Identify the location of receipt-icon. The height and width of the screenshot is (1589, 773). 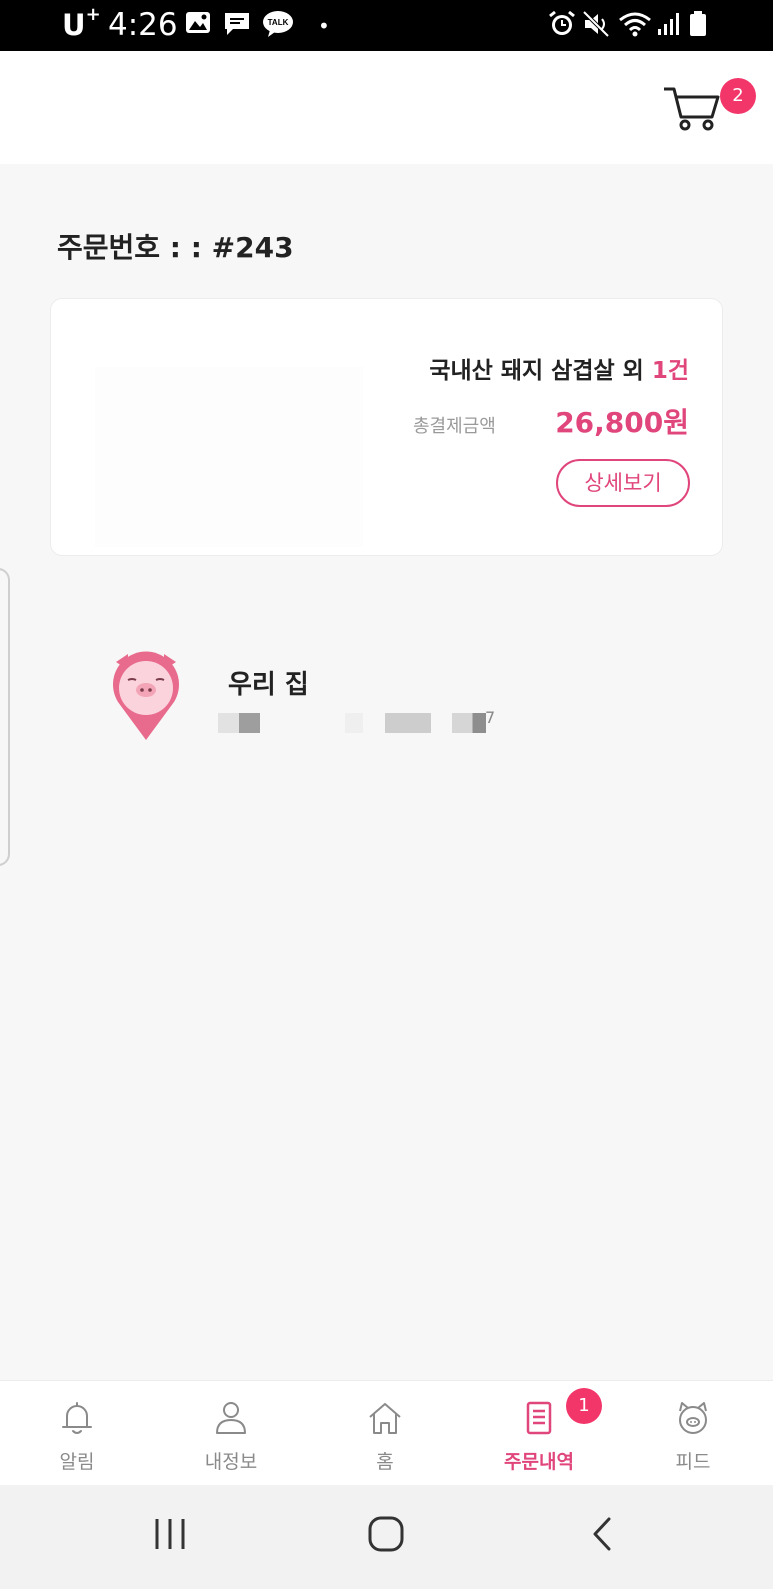
(539, 1418).